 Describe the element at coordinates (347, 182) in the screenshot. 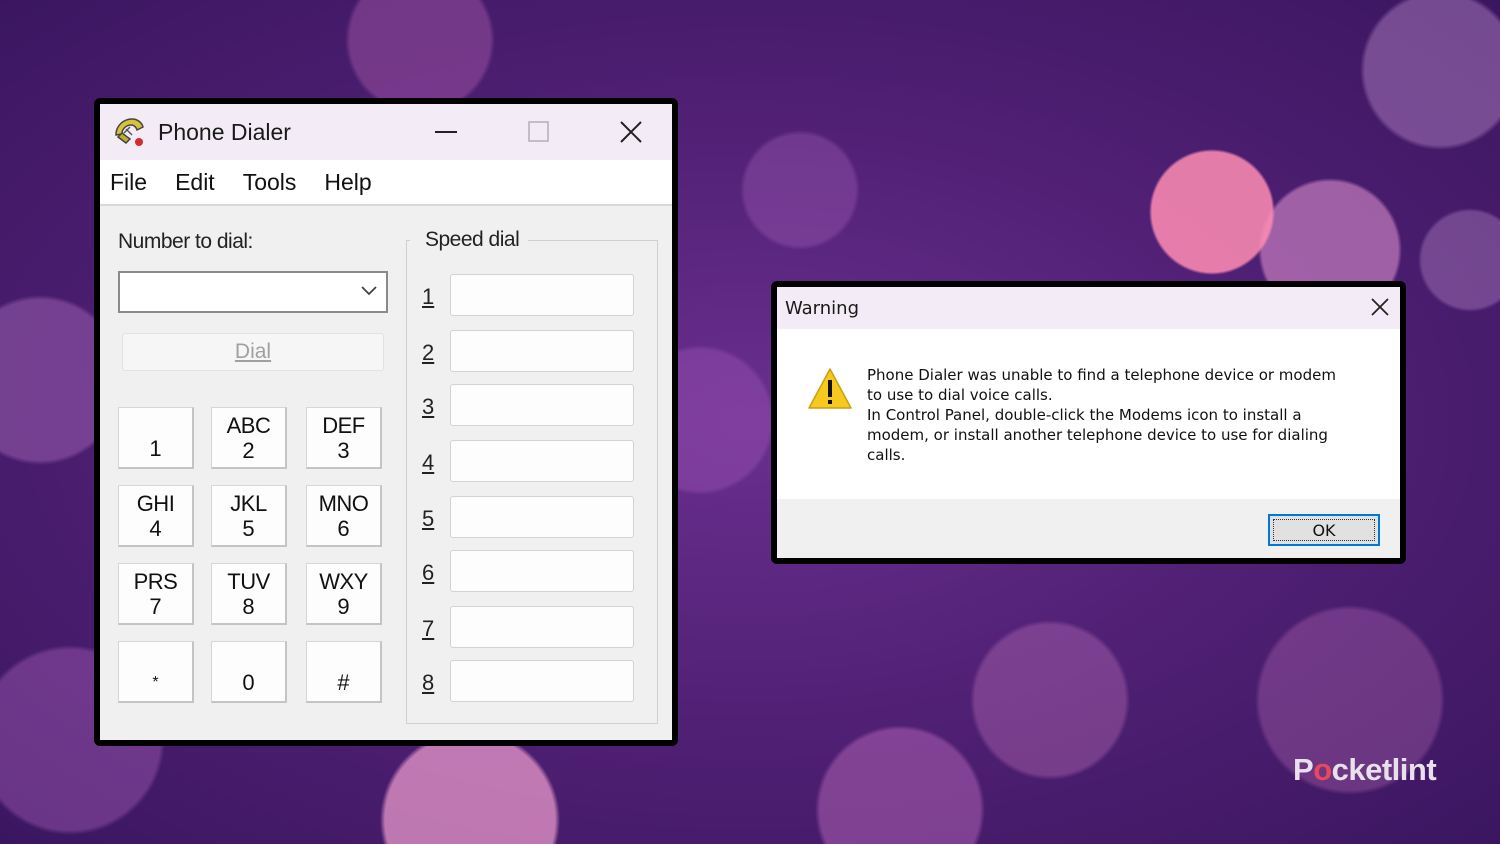

I see `menu-help: Help` at that location.